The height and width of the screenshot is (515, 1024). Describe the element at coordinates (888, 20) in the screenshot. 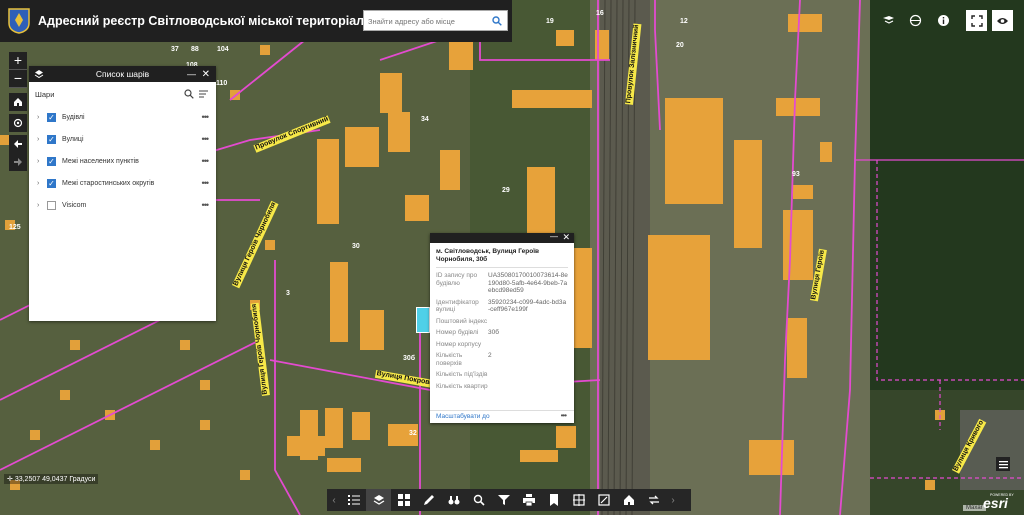

I see `basemap-gallery-button` at that location.